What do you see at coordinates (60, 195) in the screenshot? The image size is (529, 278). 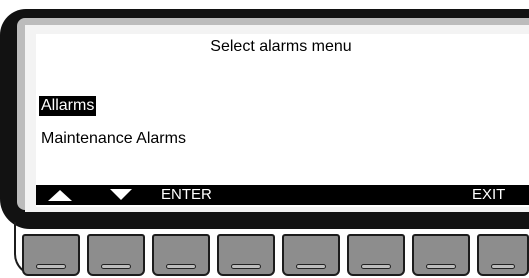 I see `triangle-up-icon` at bounding box center [60, 195].